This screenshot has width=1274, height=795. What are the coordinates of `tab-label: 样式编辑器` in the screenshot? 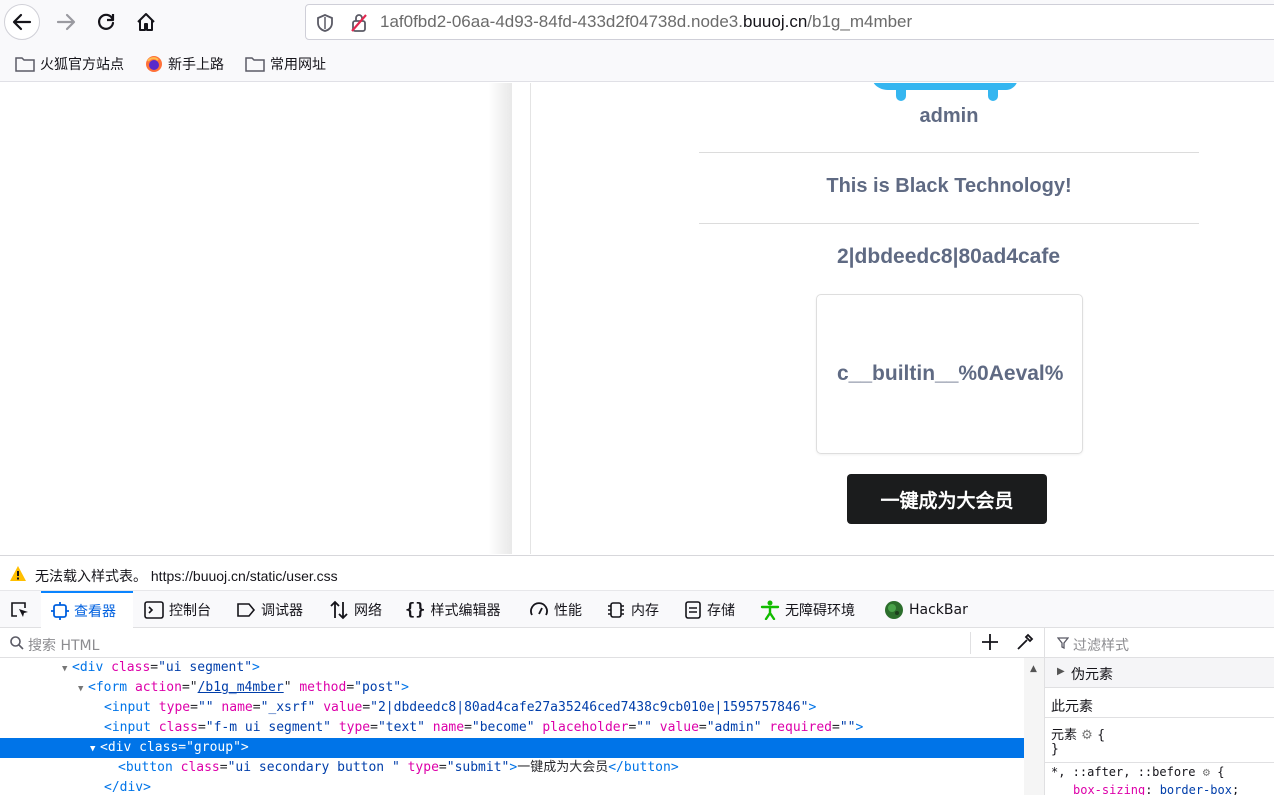 It's located at (465, 610).